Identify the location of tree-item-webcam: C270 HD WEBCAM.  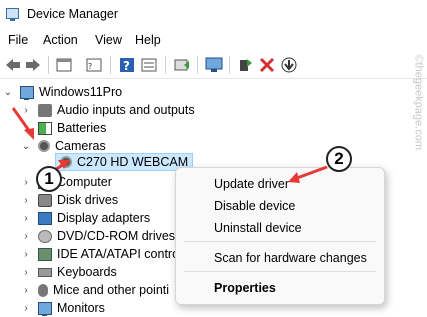
(124, 162).